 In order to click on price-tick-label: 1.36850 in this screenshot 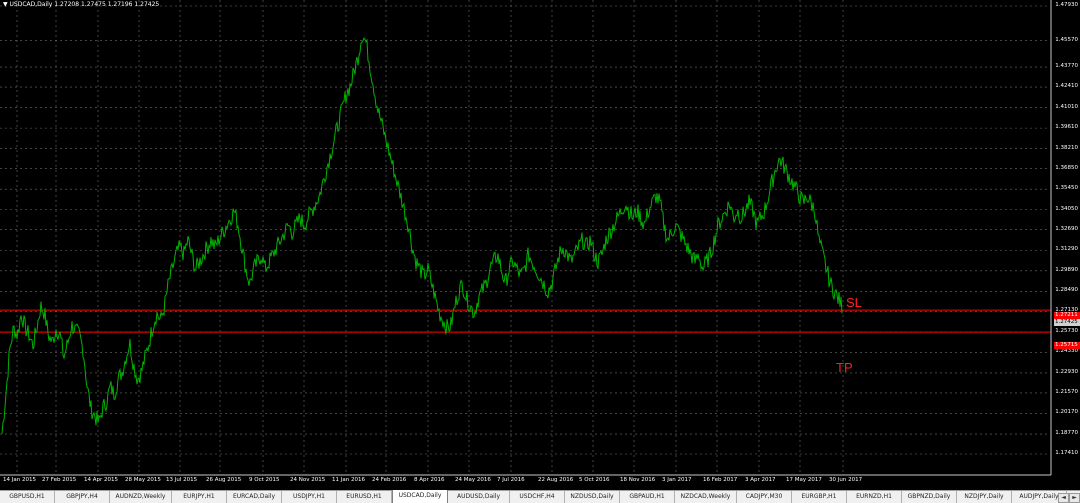, I will do `click(1066, 167)`.